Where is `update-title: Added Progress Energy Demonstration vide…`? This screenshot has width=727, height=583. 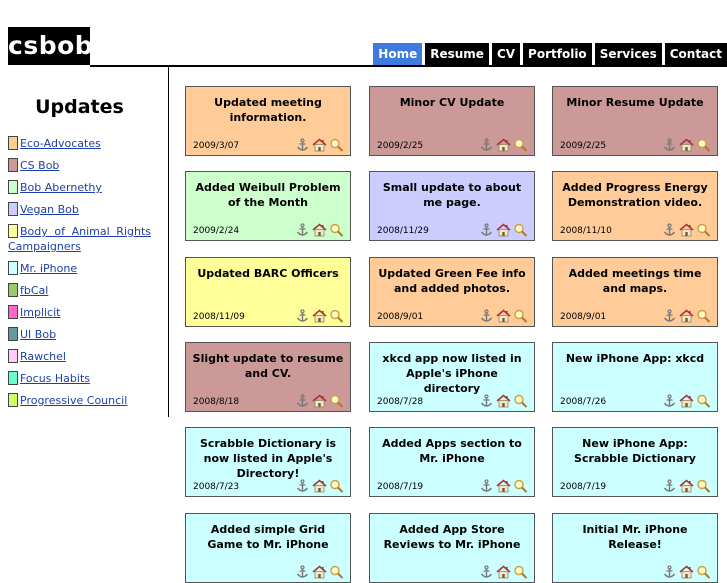
update-title: Added Progress Energy Demonstration vide… is located at coordinates (635, 195).